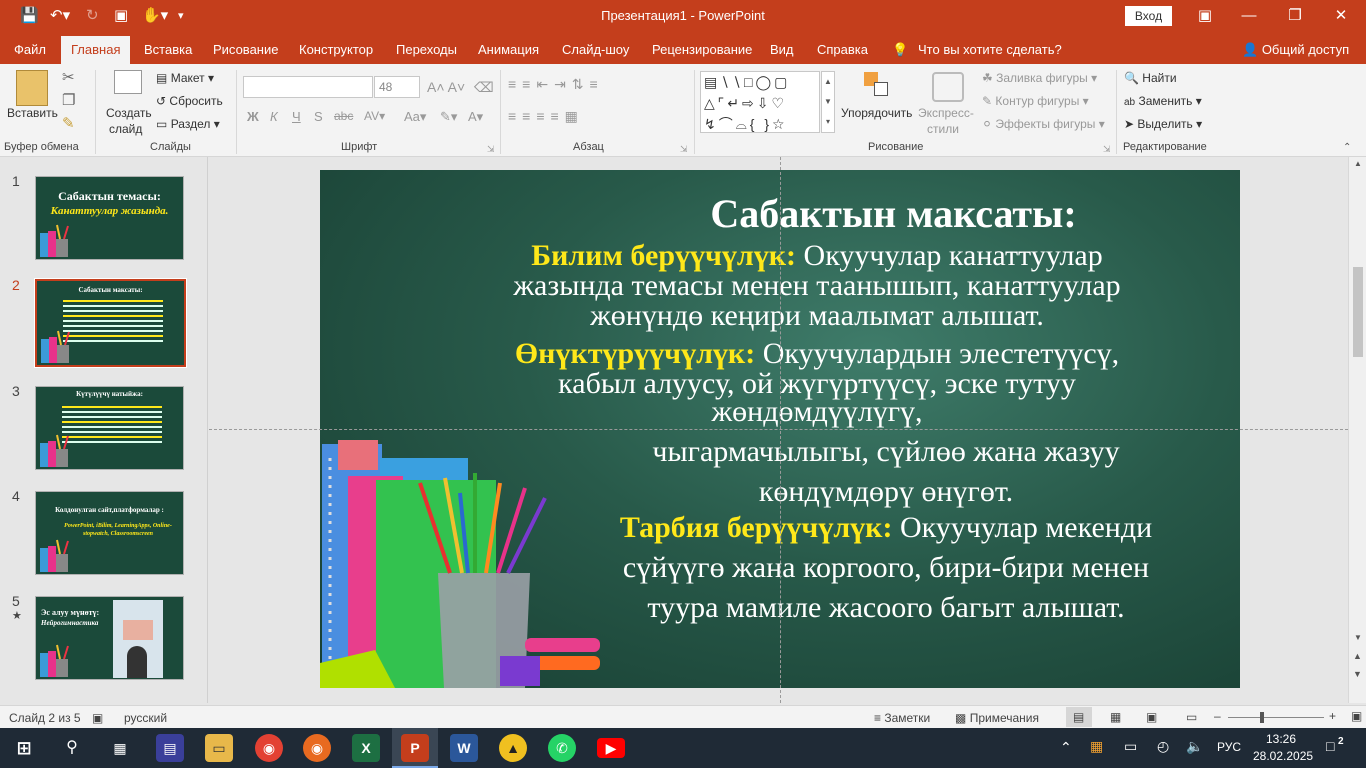 The image size is (1366, 768). Describe the element at coordinates (253, 116) in the screenshot. I see `bold-icon: Ж` at that location.